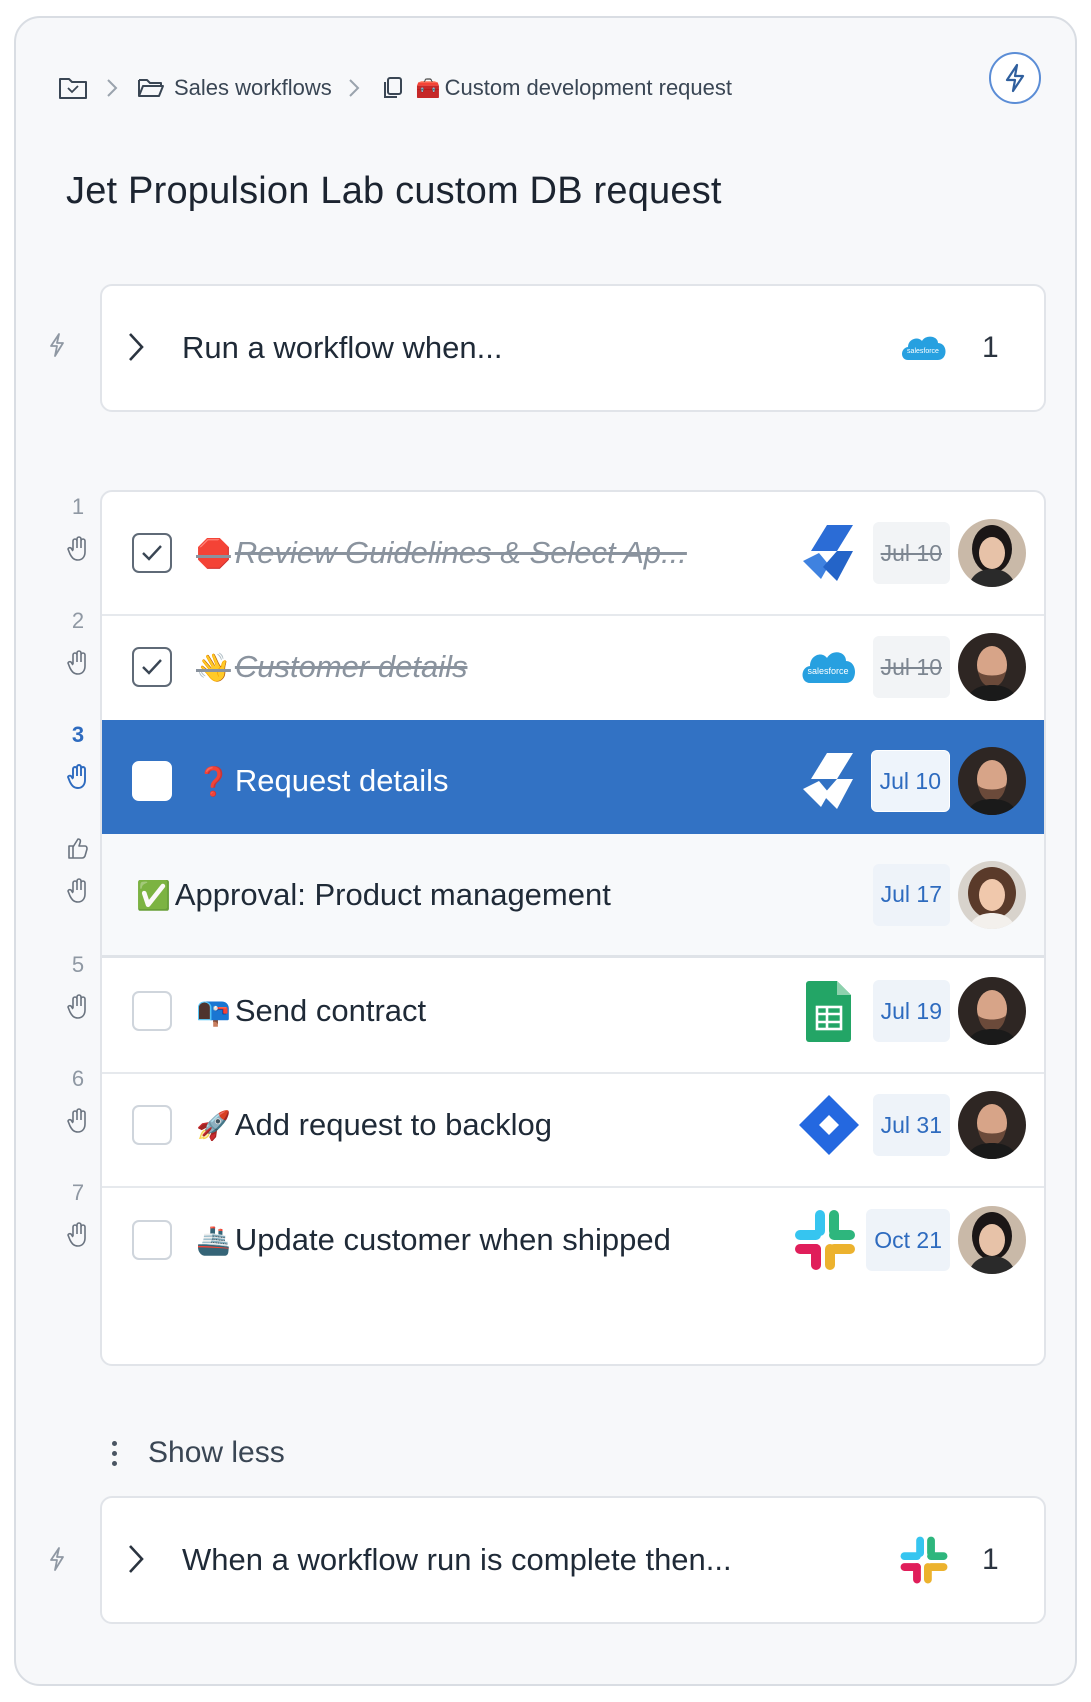 The image size is (1091, 1702). What do you see at coordinates (151, 88) in the screenshot?
I see `folder-open-icon` at bounding box center [151, 88].